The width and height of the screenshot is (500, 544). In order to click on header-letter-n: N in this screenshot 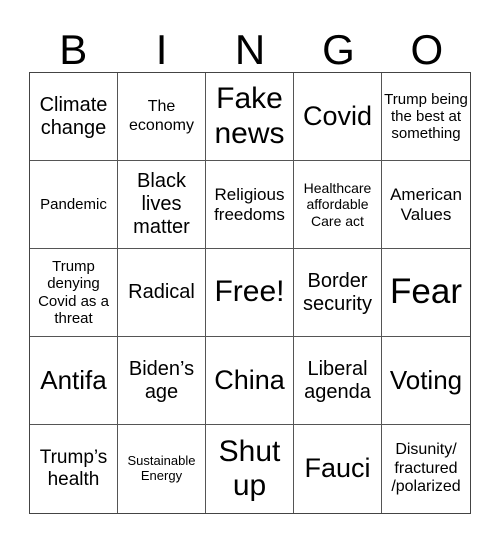, I will do `click(250, 49)`.